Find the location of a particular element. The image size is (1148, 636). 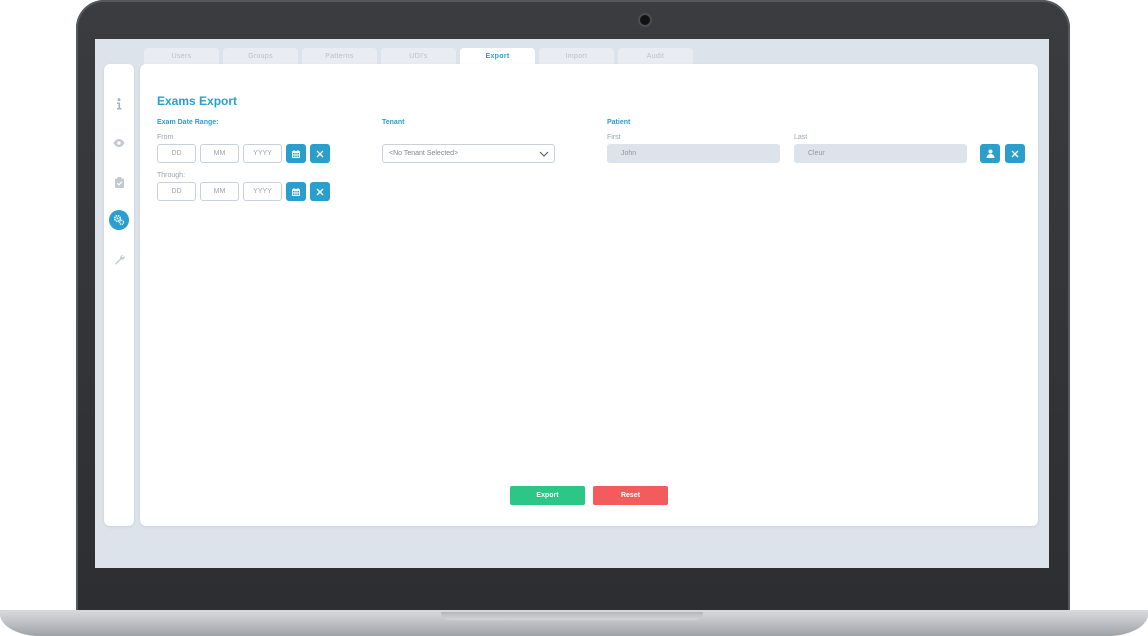

select-patient-button is located at coordinates (990, 153).